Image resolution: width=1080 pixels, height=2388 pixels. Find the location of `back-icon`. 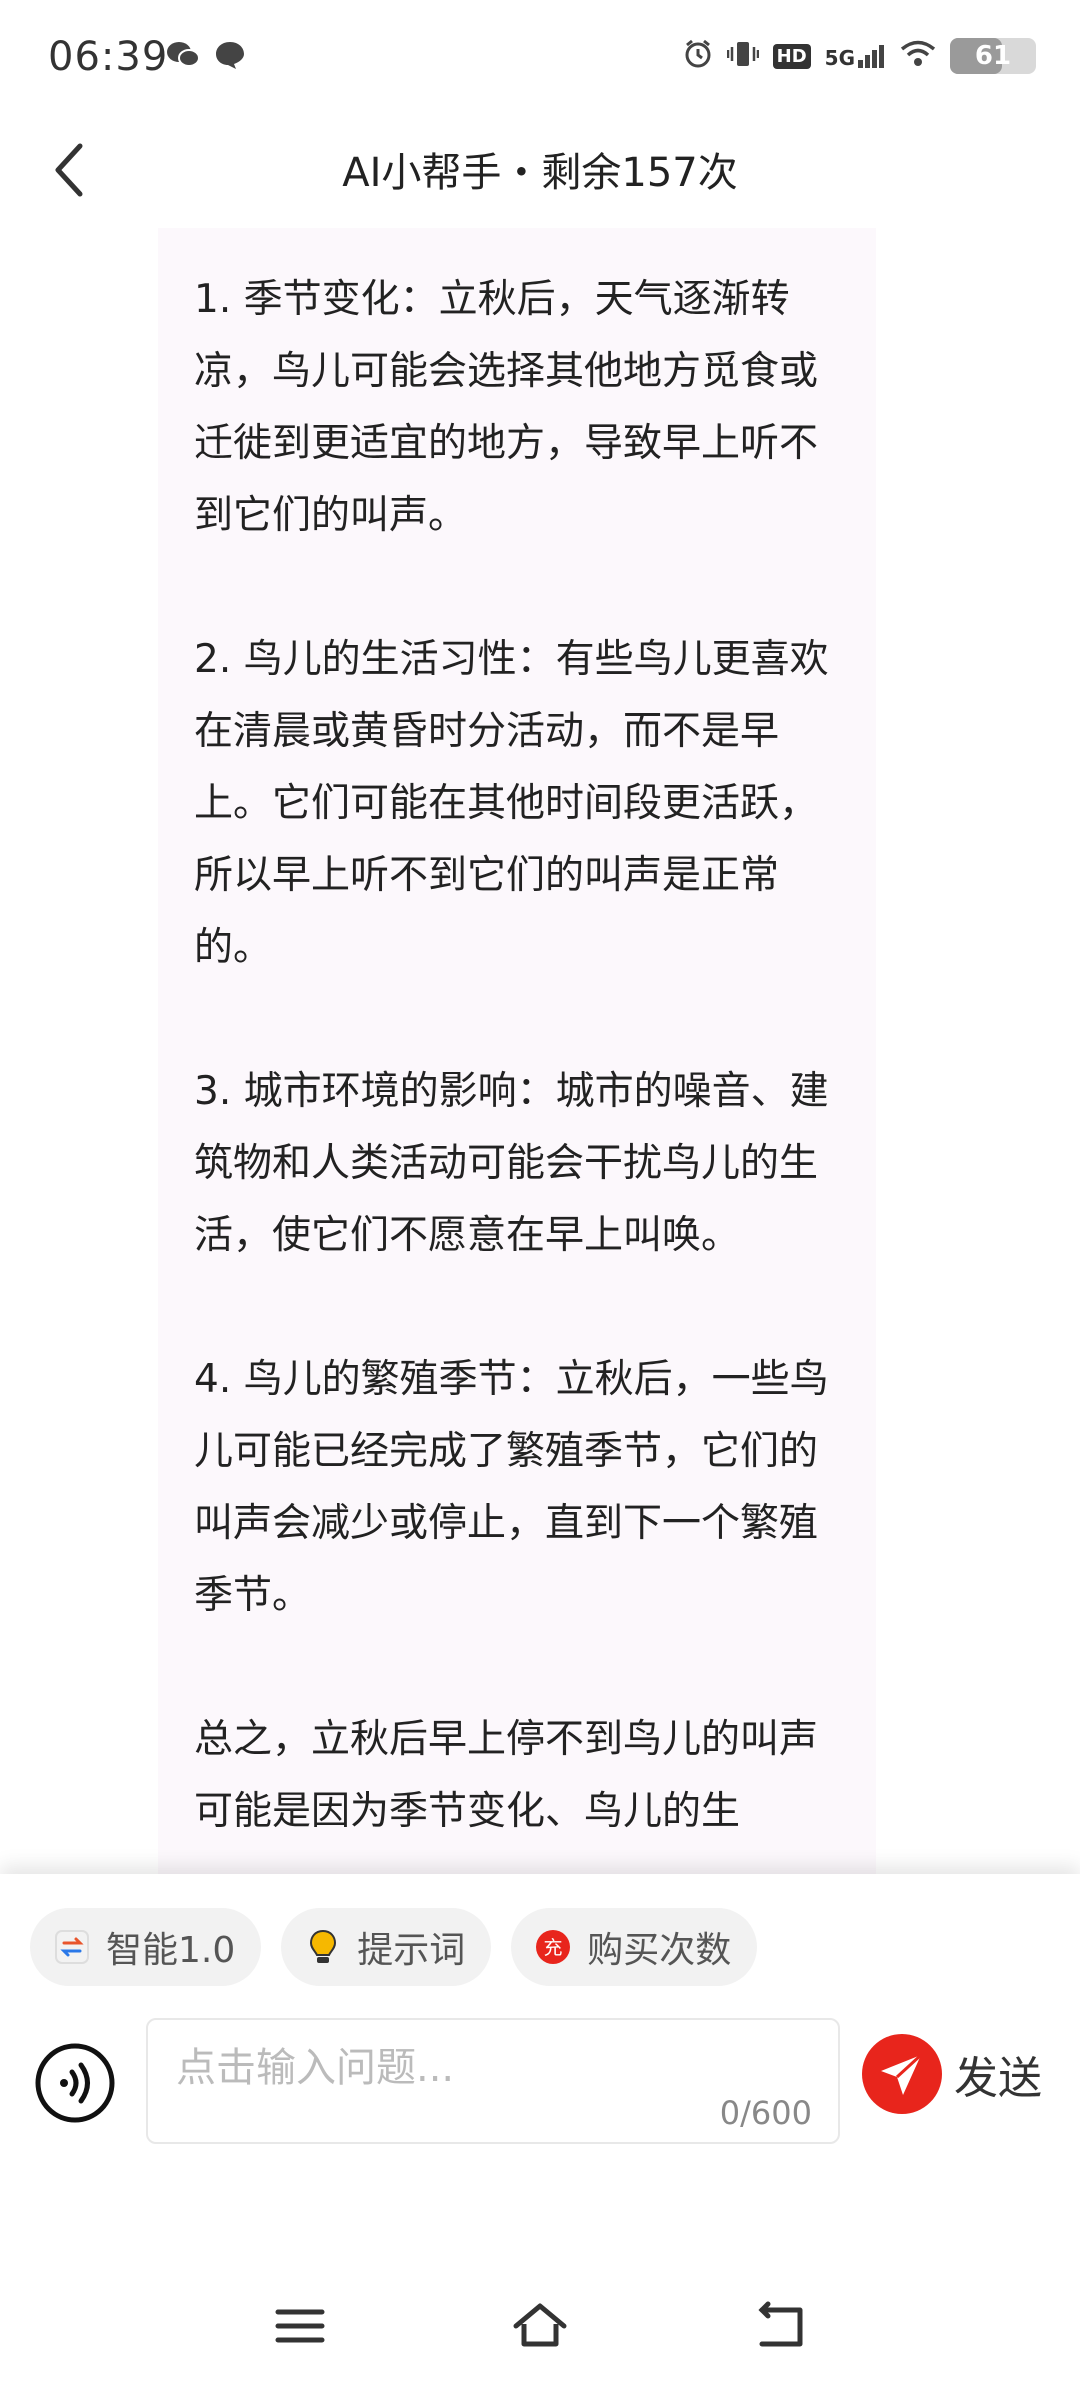

back-icon is located at coordinates (780, 2324).